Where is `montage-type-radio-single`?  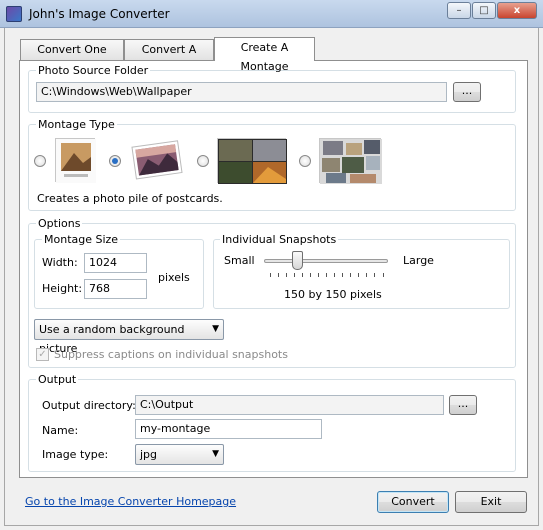 montage-type-radio-single is located at coordinates (40, 161).